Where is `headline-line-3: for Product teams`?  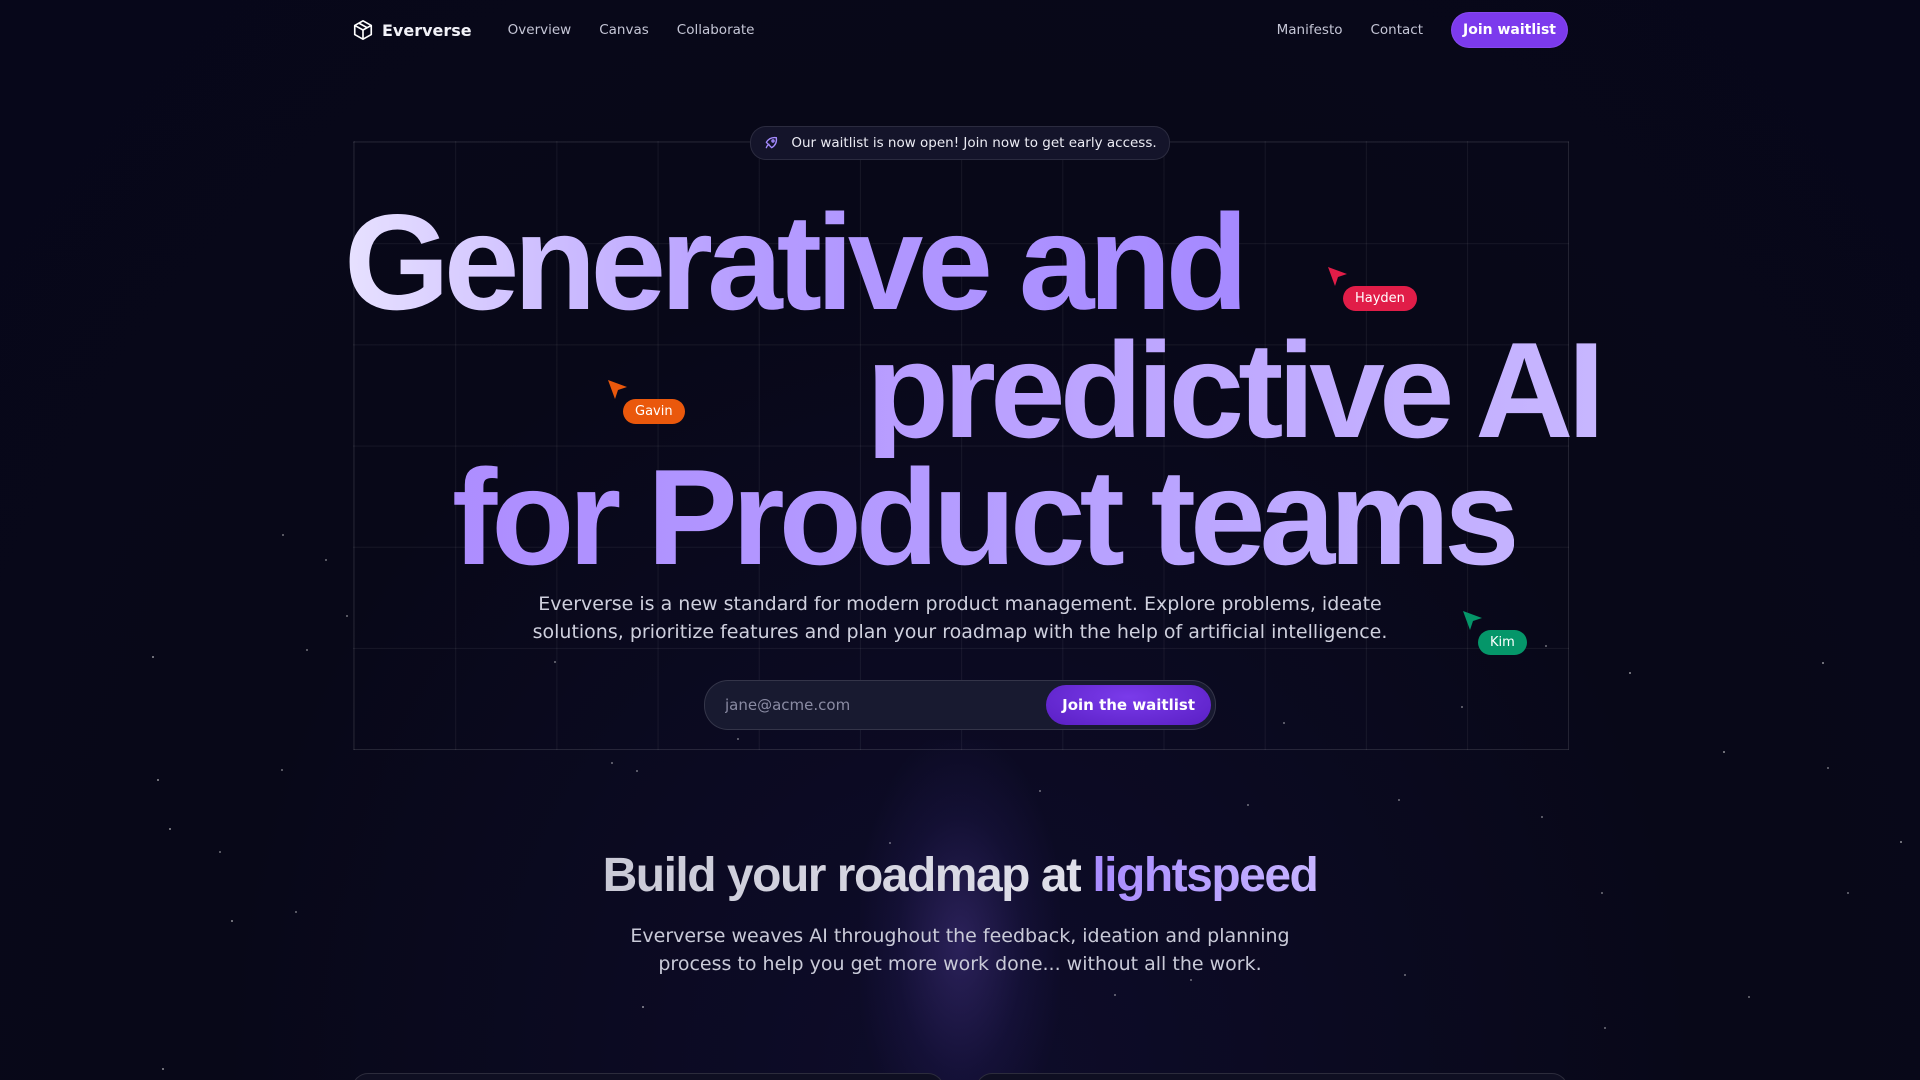 headline-line-3: for Product teams is located at coordinates (986, 517).